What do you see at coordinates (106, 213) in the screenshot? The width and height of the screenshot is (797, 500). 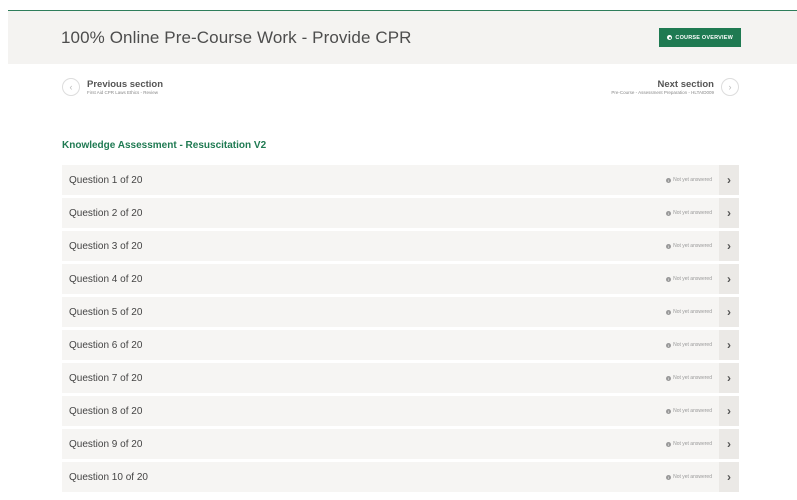 I see `question-label: Question 2 of 20` at bounding box center [106, 213].